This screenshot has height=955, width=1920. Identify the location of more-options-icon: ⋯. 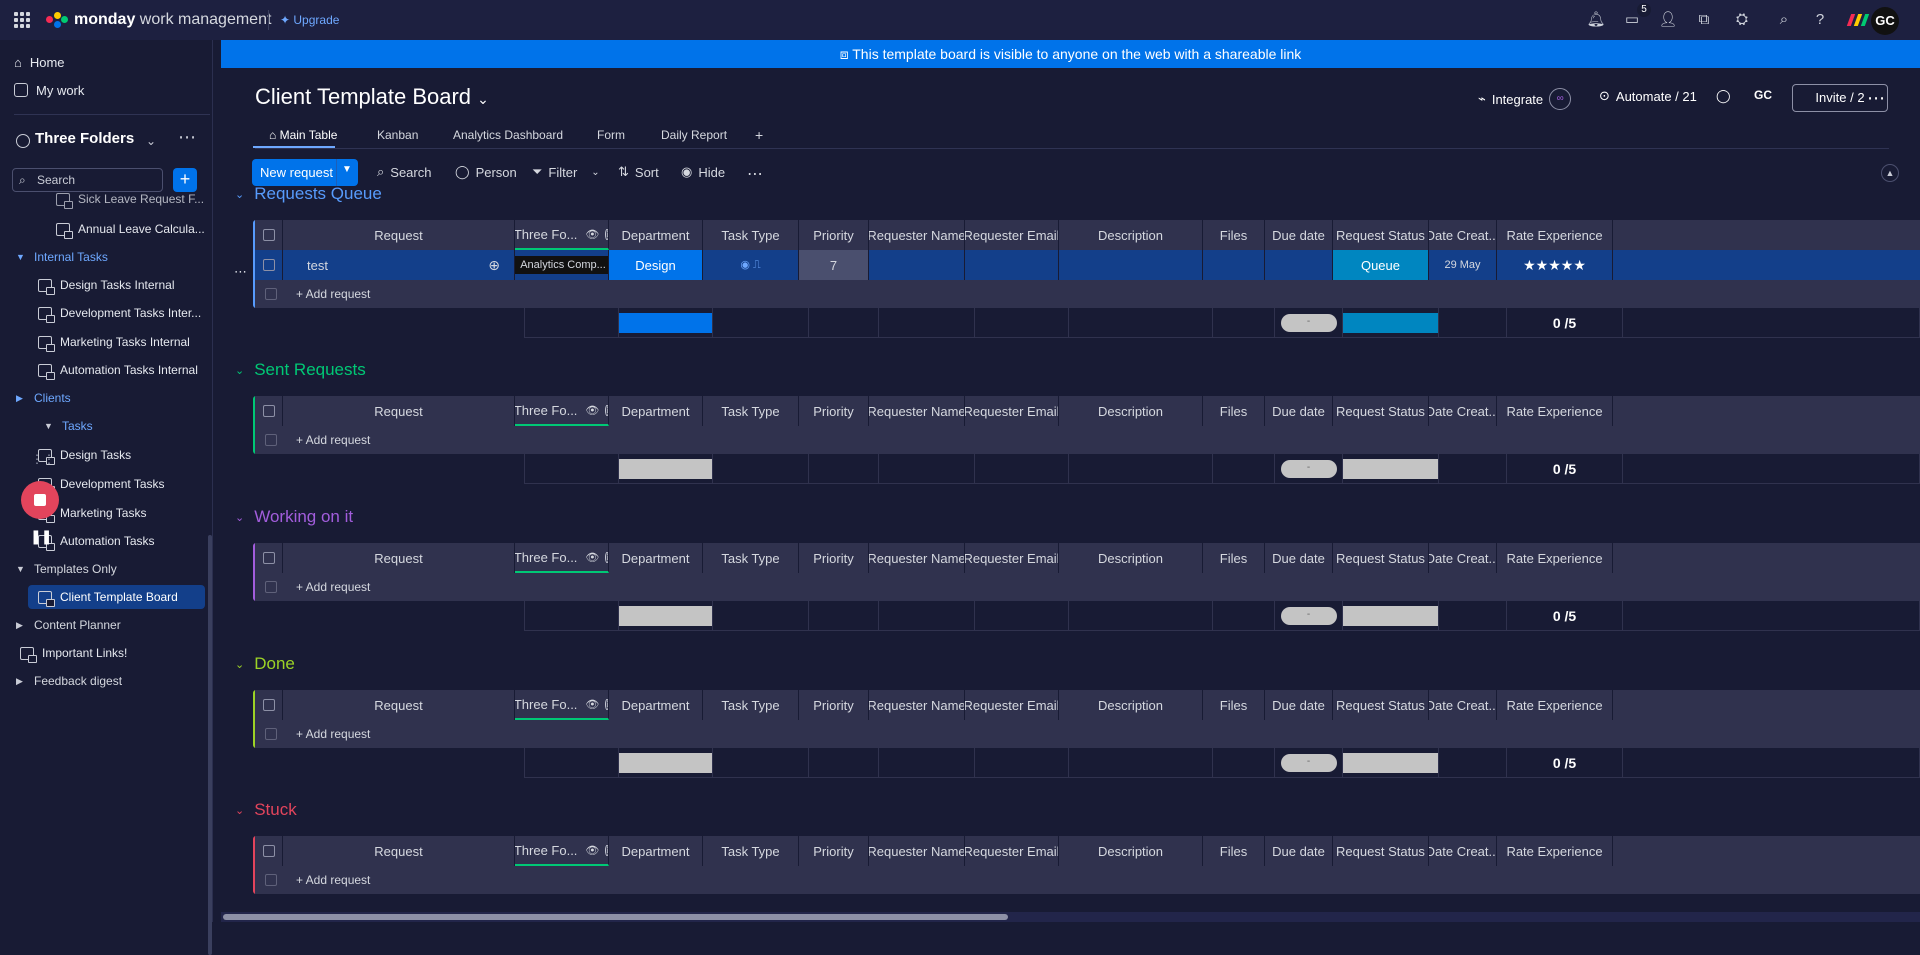
(187, 137).